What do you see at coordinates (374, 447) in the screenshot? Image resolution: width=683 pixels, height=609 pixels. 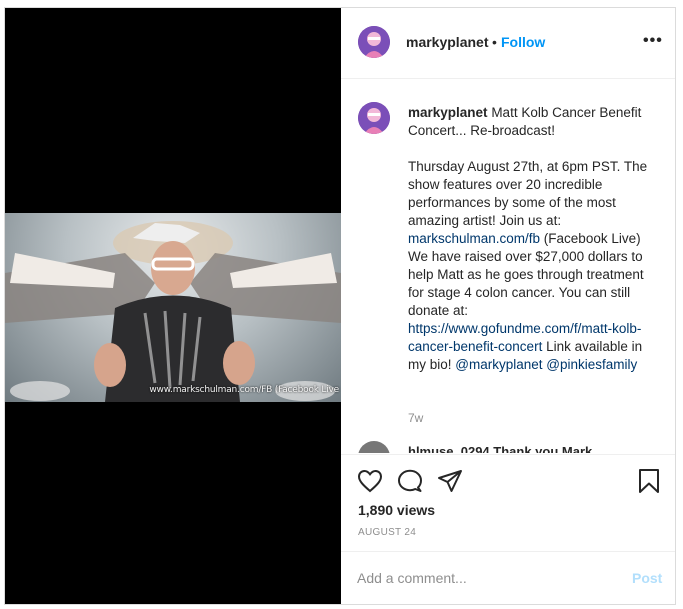 I see `comment-avatar` at bounding box center [374, 447].